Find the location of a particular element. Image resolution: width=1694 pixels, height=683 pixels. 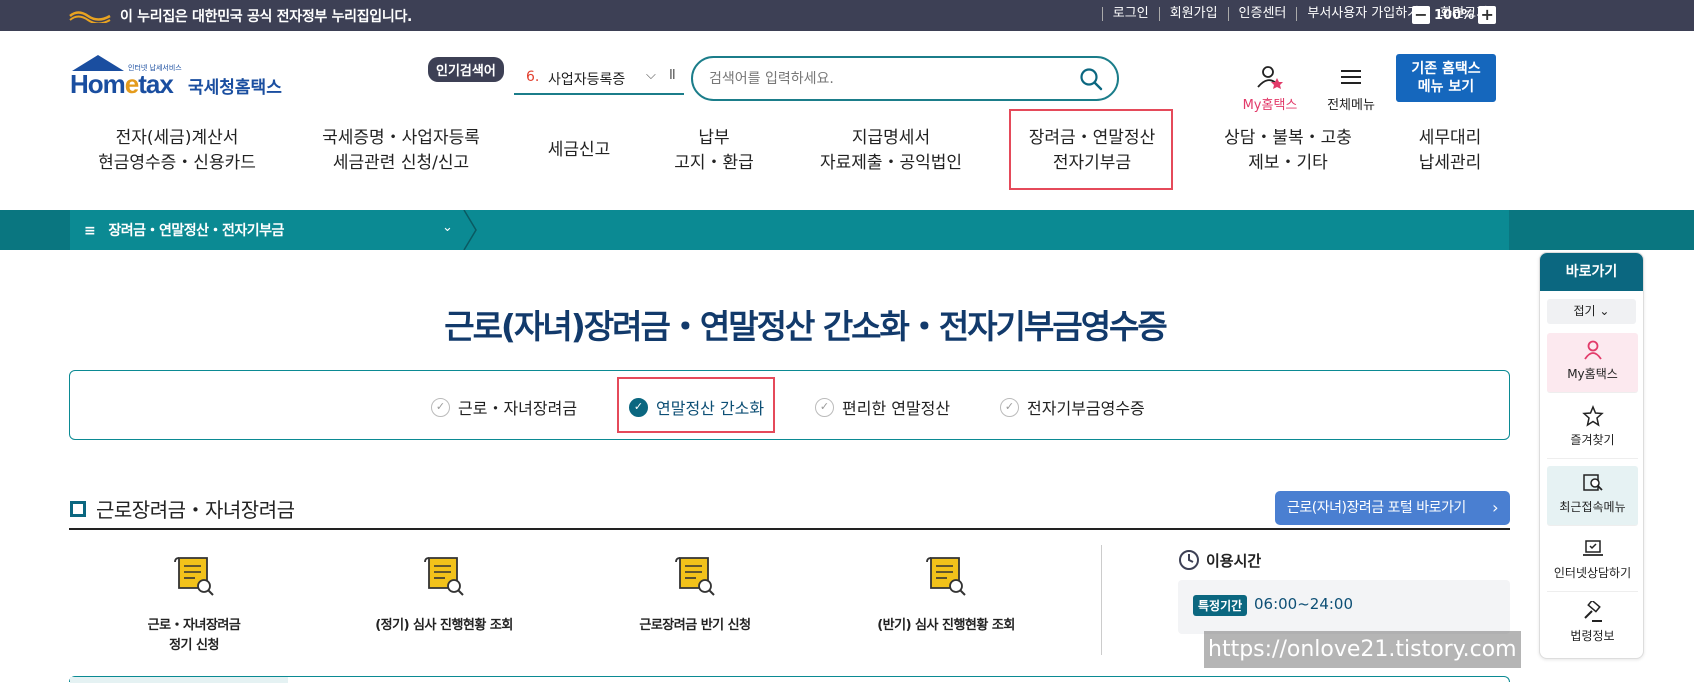

zoom-control: − 100% + is located at coordinates (1454, 15).